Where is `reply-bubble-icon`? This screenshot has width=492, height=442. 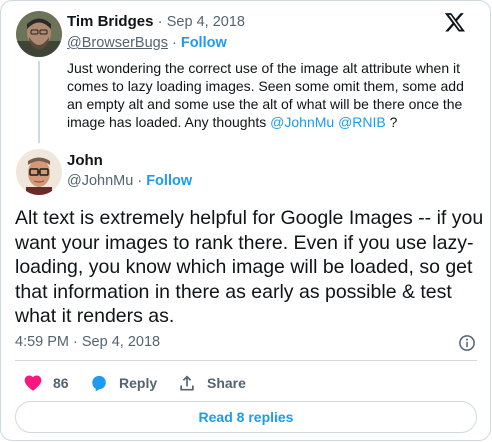
reply-bubble-icon is located at coordinates (99, 383).